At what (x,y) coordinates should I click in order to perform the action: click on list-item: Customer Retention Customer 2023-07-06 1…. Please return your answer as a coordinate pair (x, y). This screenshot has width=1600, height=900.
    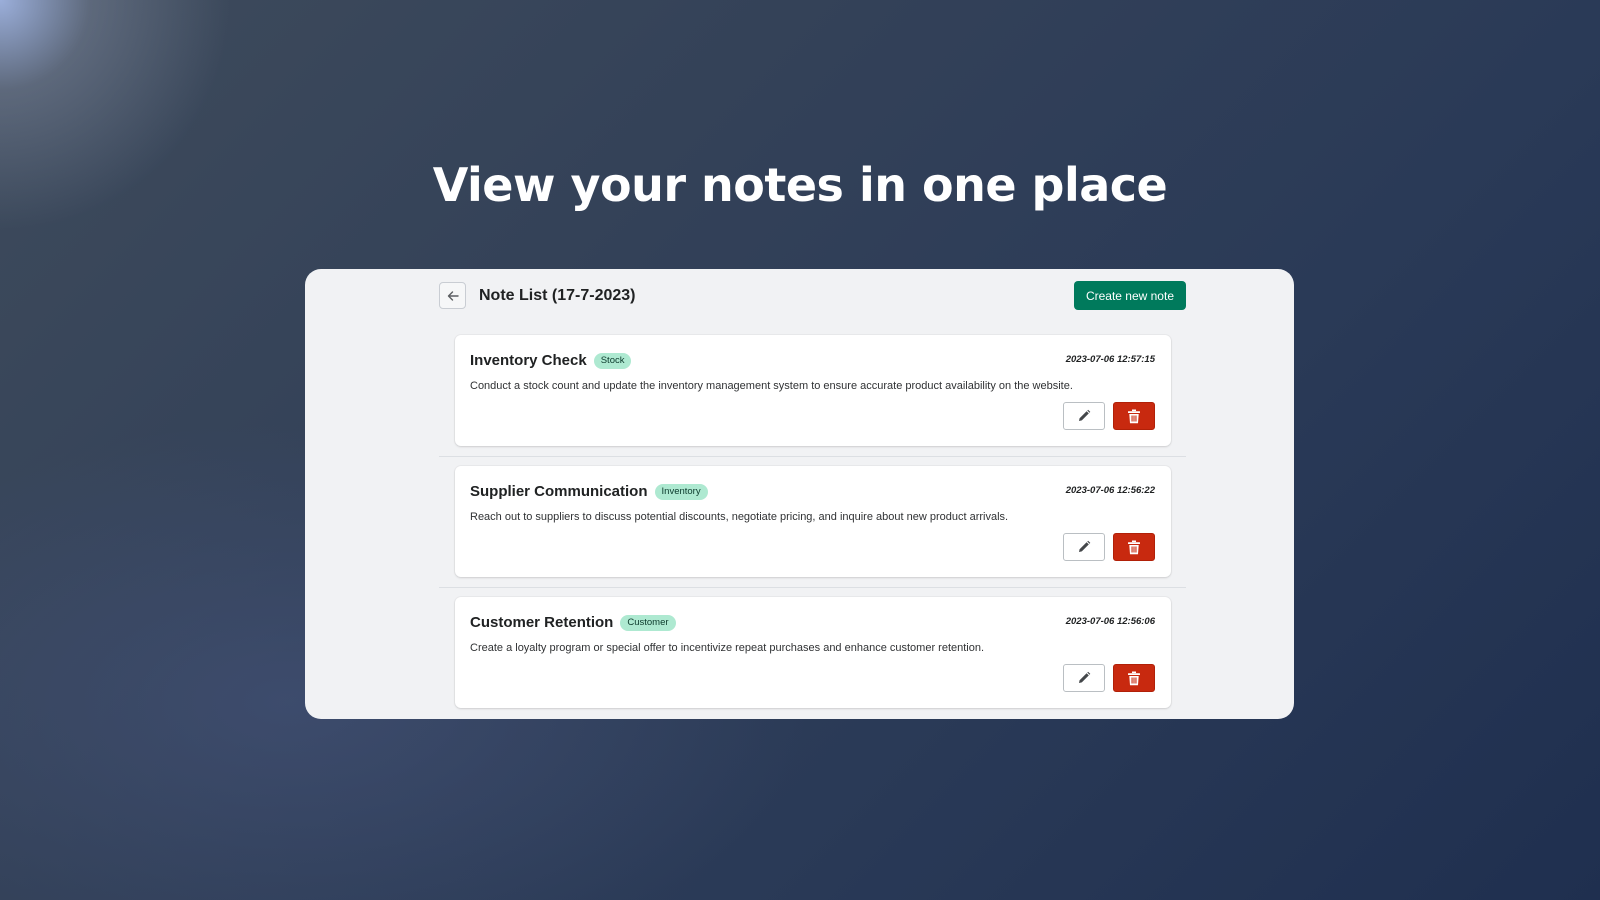
    Looking at the image, I should click on (813, 658).